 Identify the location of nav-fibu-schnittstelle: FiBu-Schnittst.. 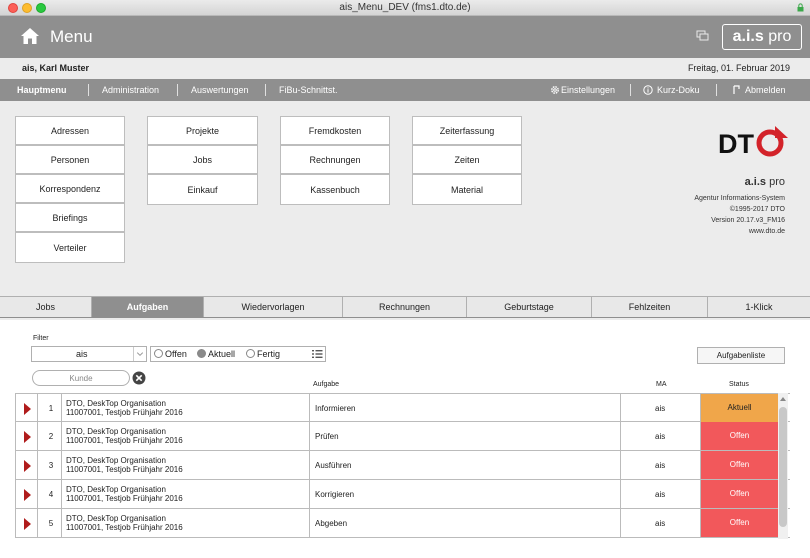
(308, 90).